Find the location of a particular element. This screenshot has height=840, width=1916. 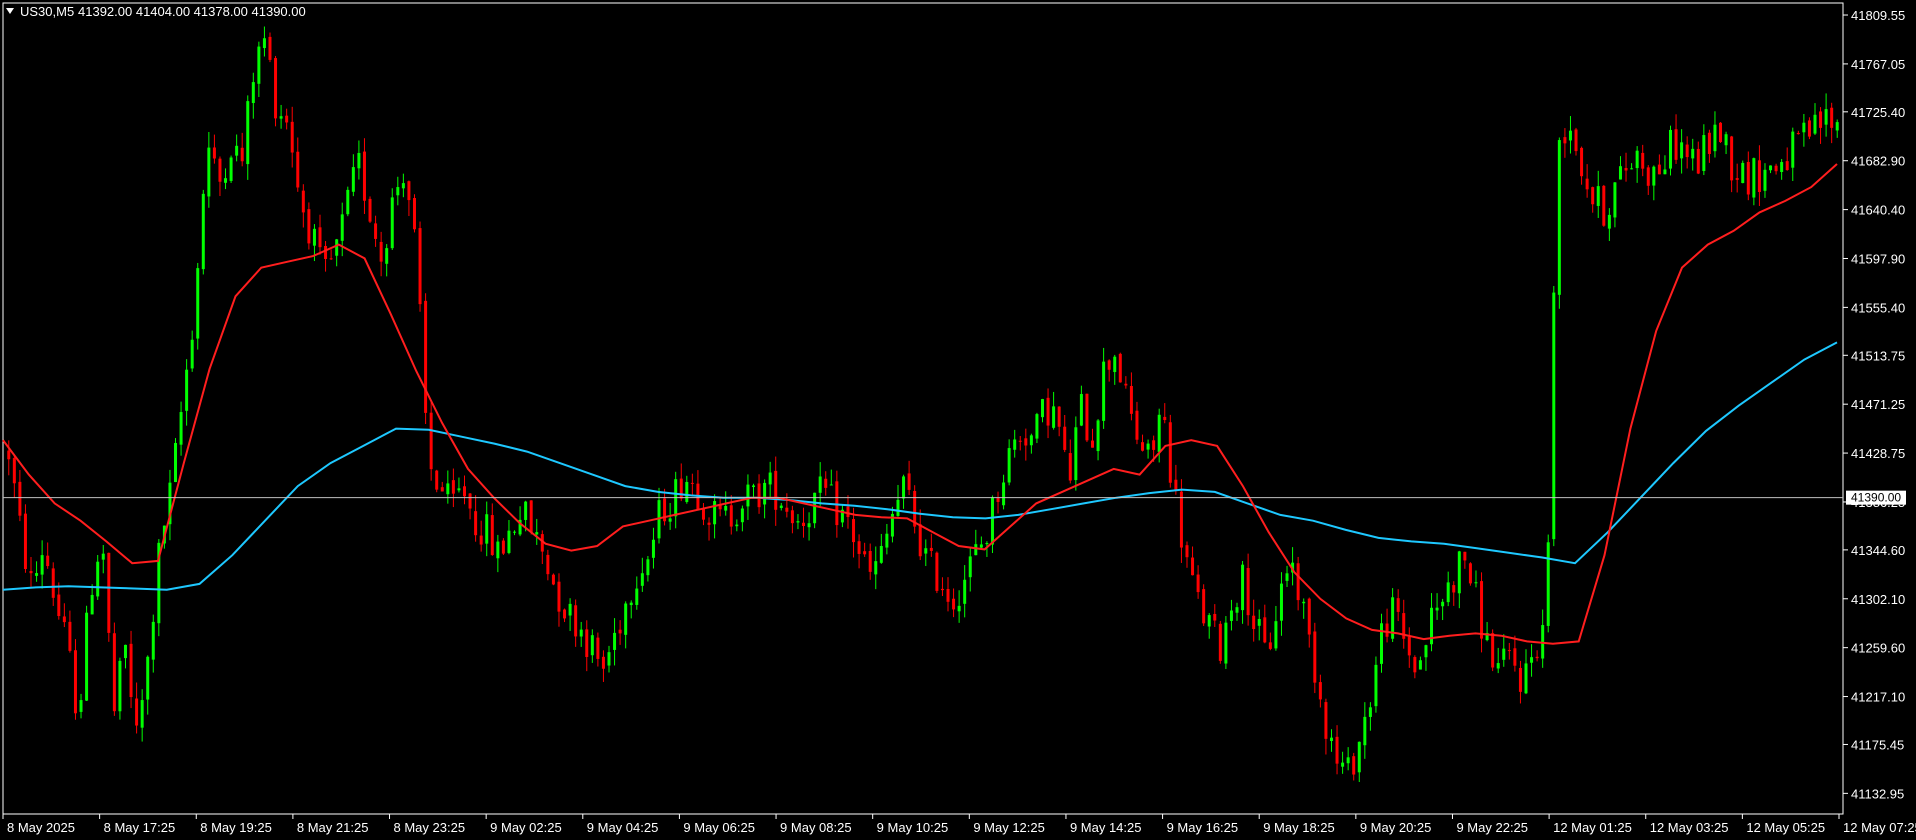

x-tick-label: 12 May 01:25 is located at coordinates (1592, 827).